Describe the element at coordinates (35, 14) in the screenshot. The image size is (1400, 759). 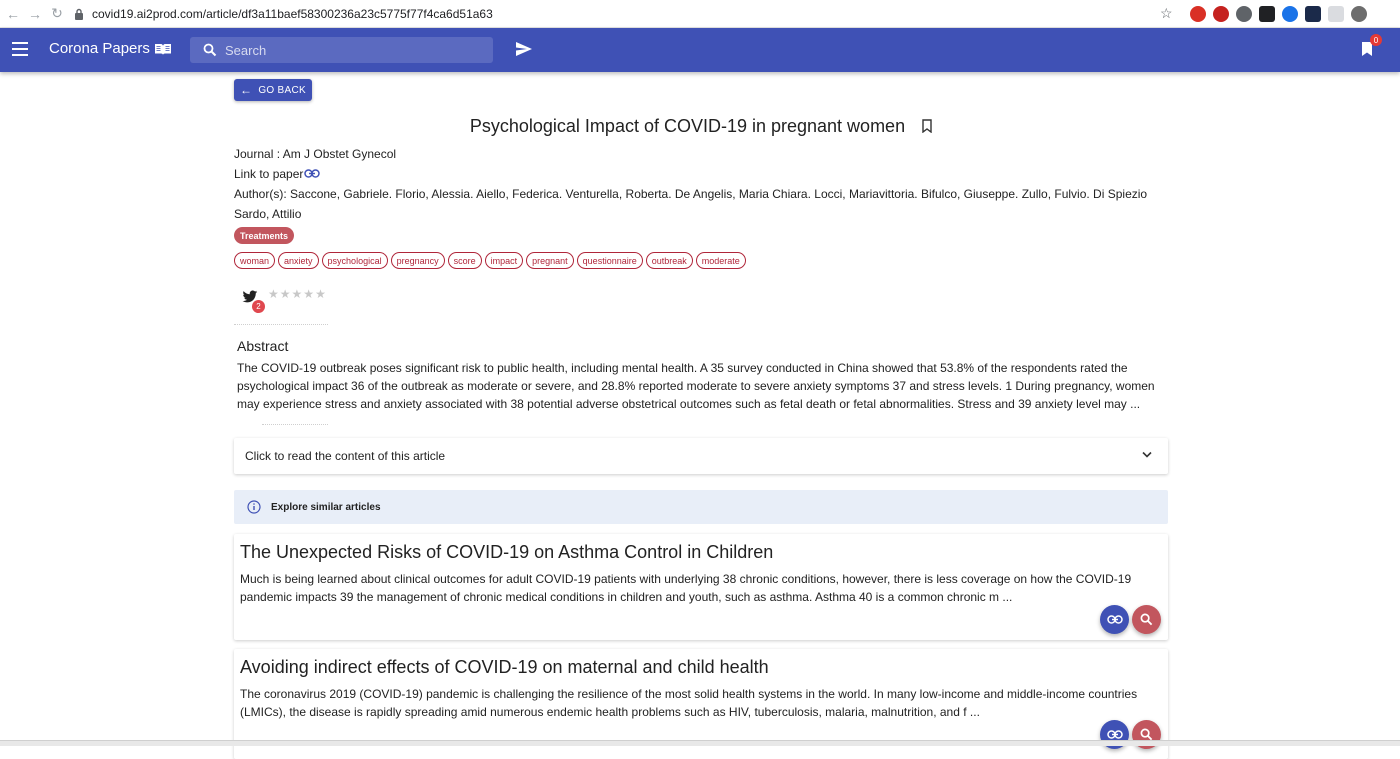
I see `browser-forward-icon: →` at that location.